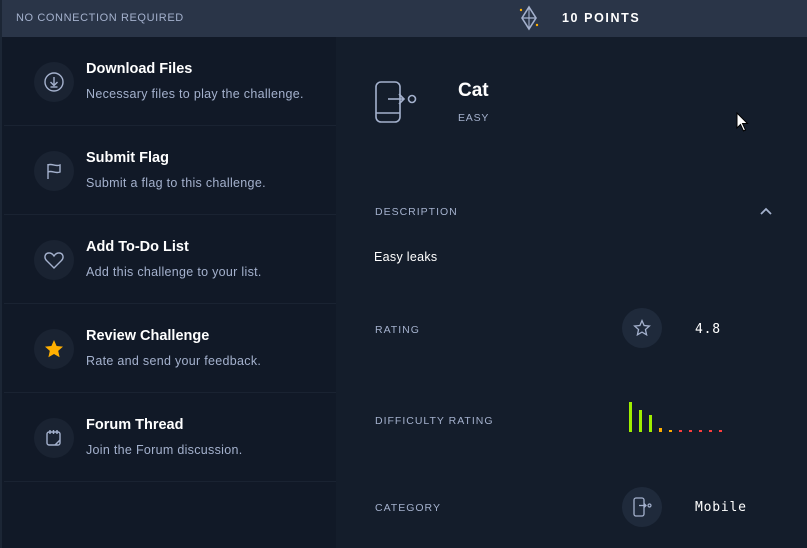 The width and height of the screenshot is (807, 548). I want to click on description-text: Easy leaks, so click(406, 257).